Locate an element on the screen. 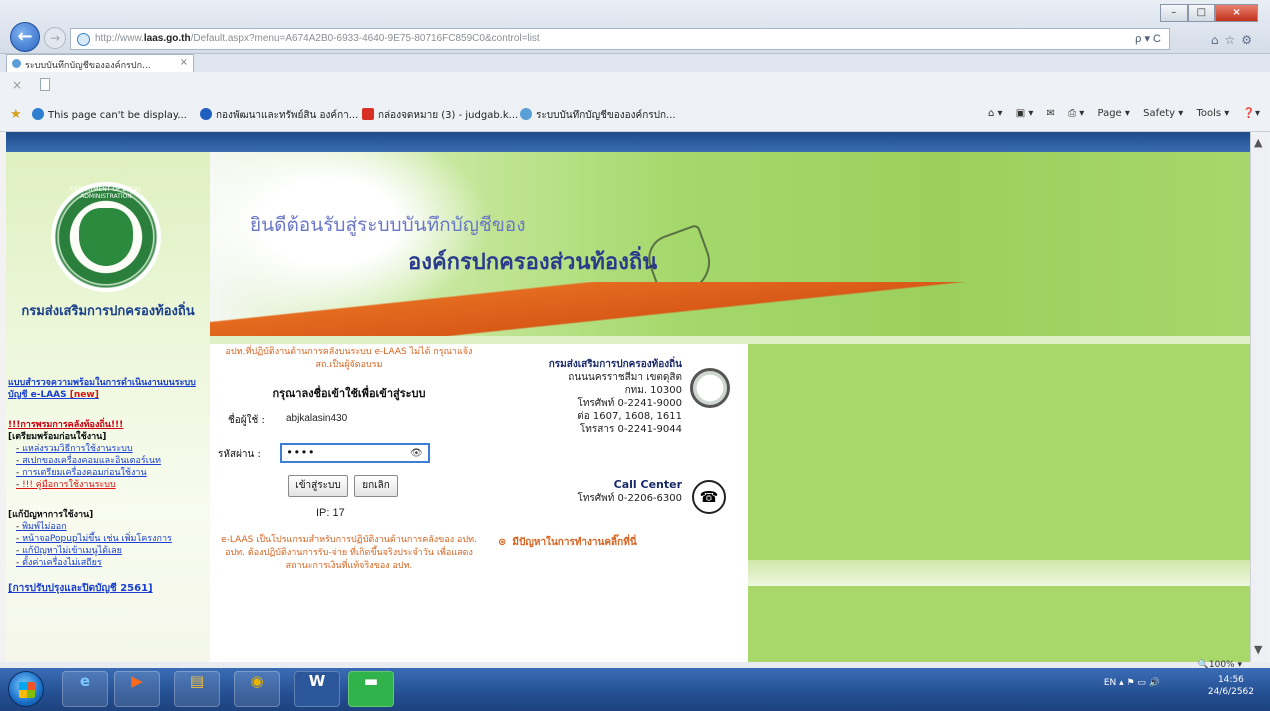 This screenshot has height=711, width=1270. clock-date: 24/6/2562 is located at coordinates (1230, 692).